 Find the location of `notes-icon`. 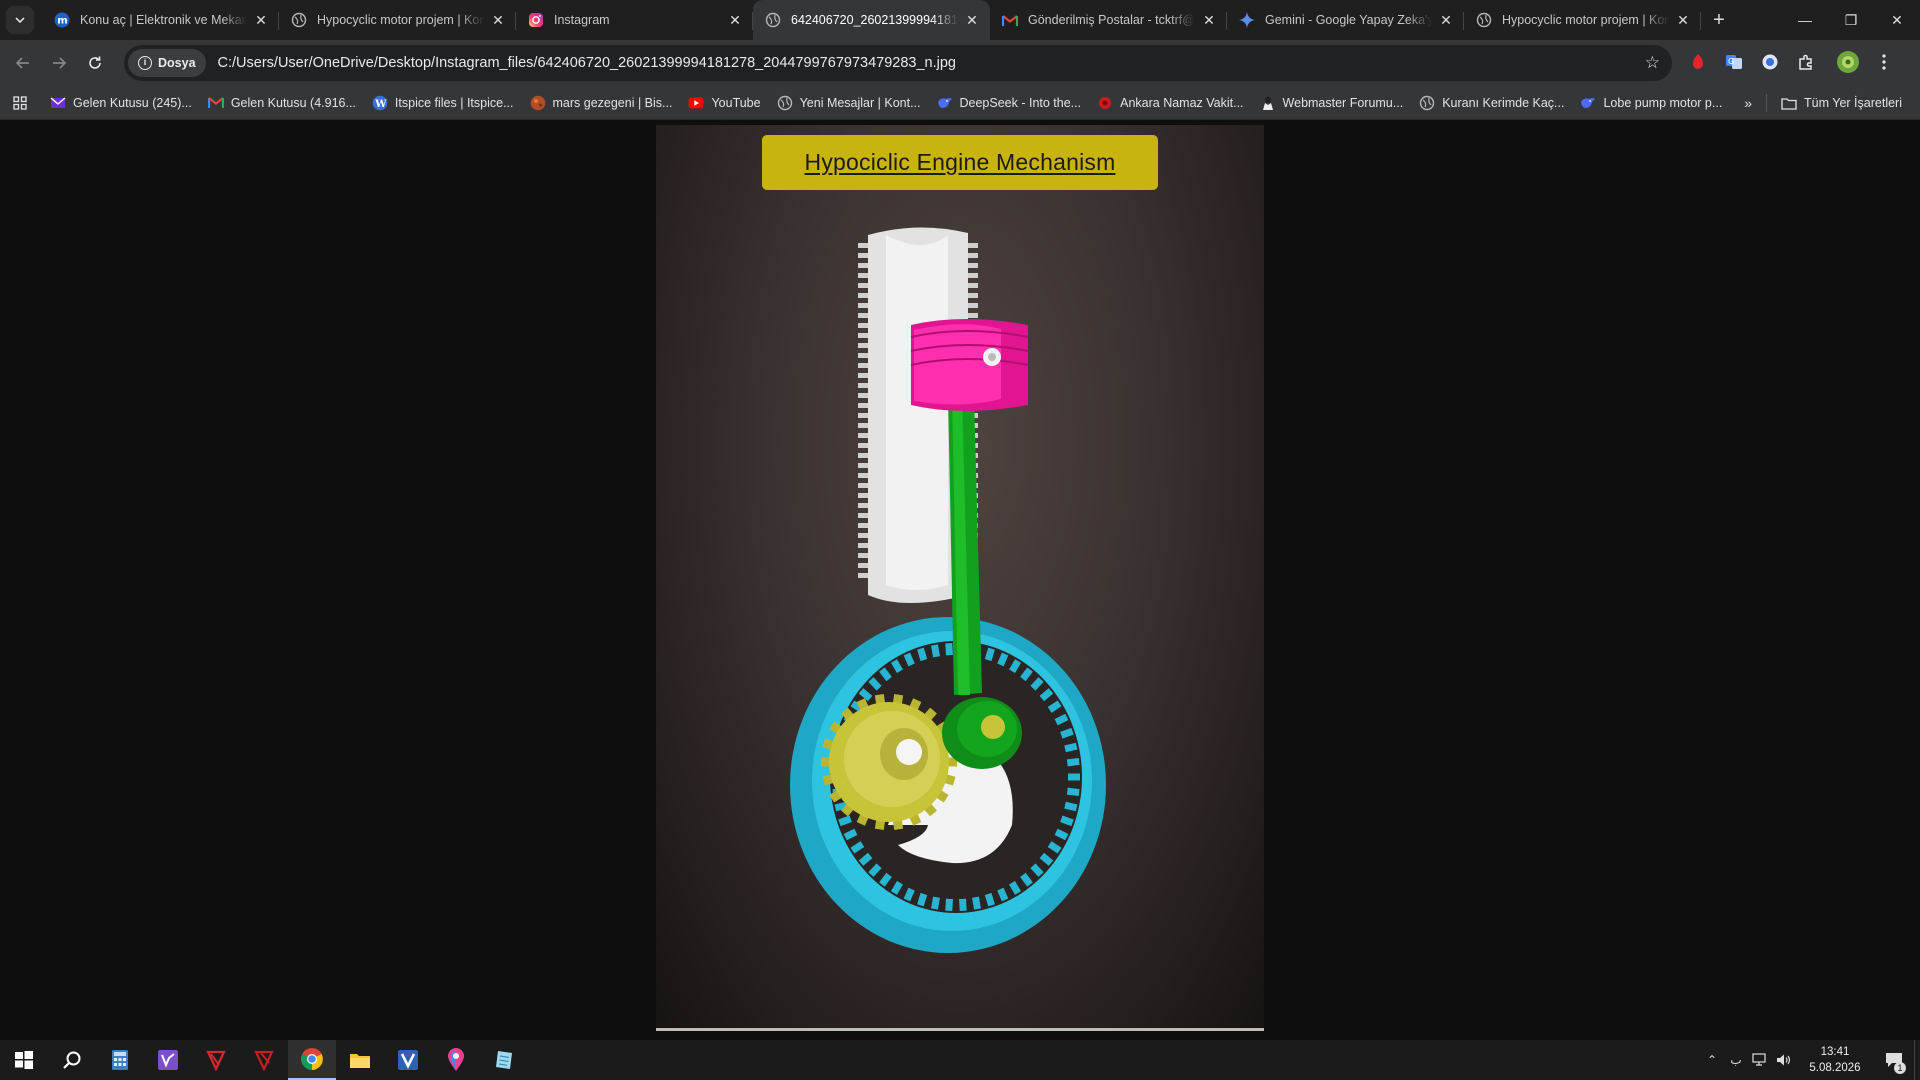

notes-icon is located at coordinates (504, 1060).